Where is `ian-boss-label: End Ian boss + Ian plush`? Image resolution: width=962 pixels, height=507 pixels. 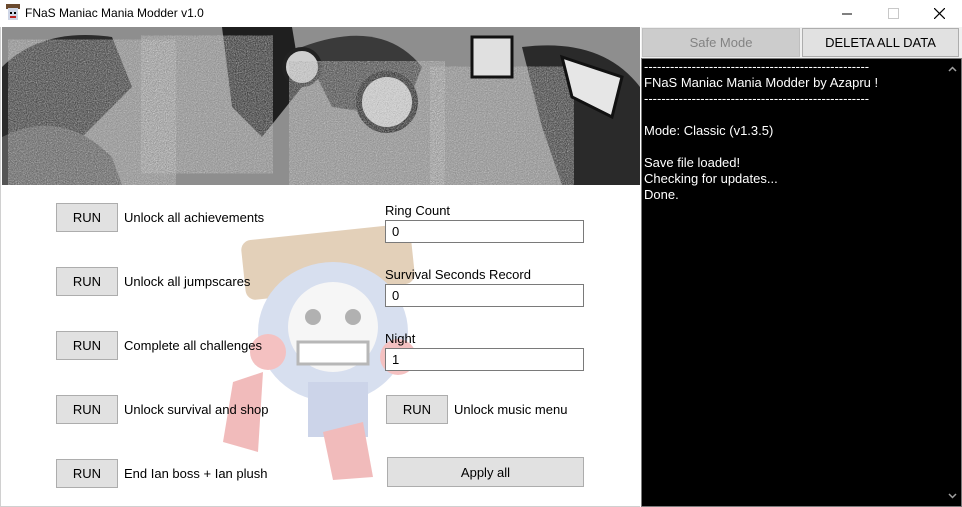 ian-boss-label: End Ian boss + Ian plush is located at coordinates (196, 473).